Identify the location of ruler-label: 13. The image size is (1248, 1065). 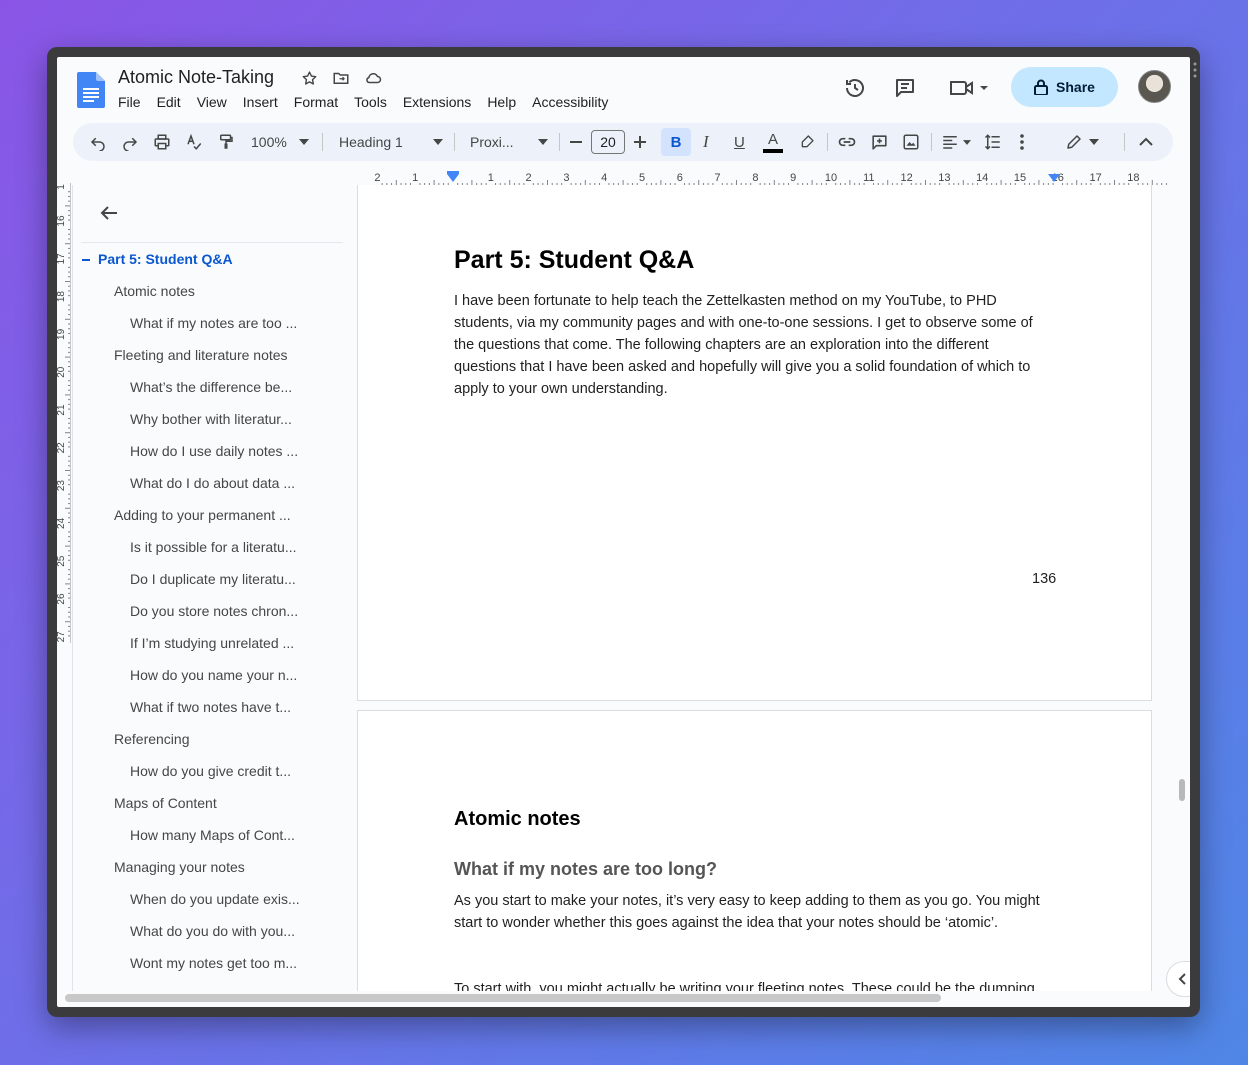
(944, 178).